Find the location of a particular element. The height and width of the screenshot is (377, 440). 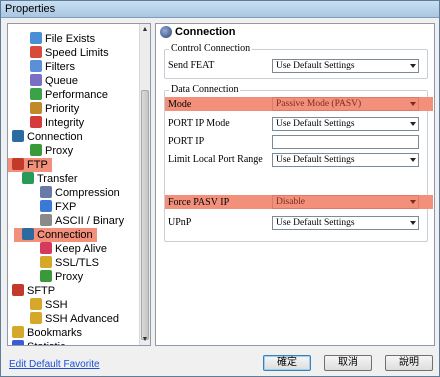

tree-item-ssh: SSH is located at coordinates (49, 305).